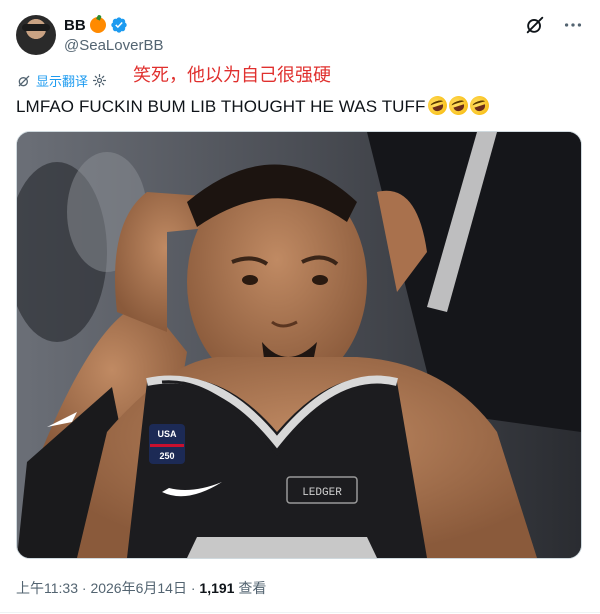 Image resolution: width=600 pixels, height=614 pixels. I want to click on overlay-caption: 笑死，他以为自己很强硬, so click(232, 75).